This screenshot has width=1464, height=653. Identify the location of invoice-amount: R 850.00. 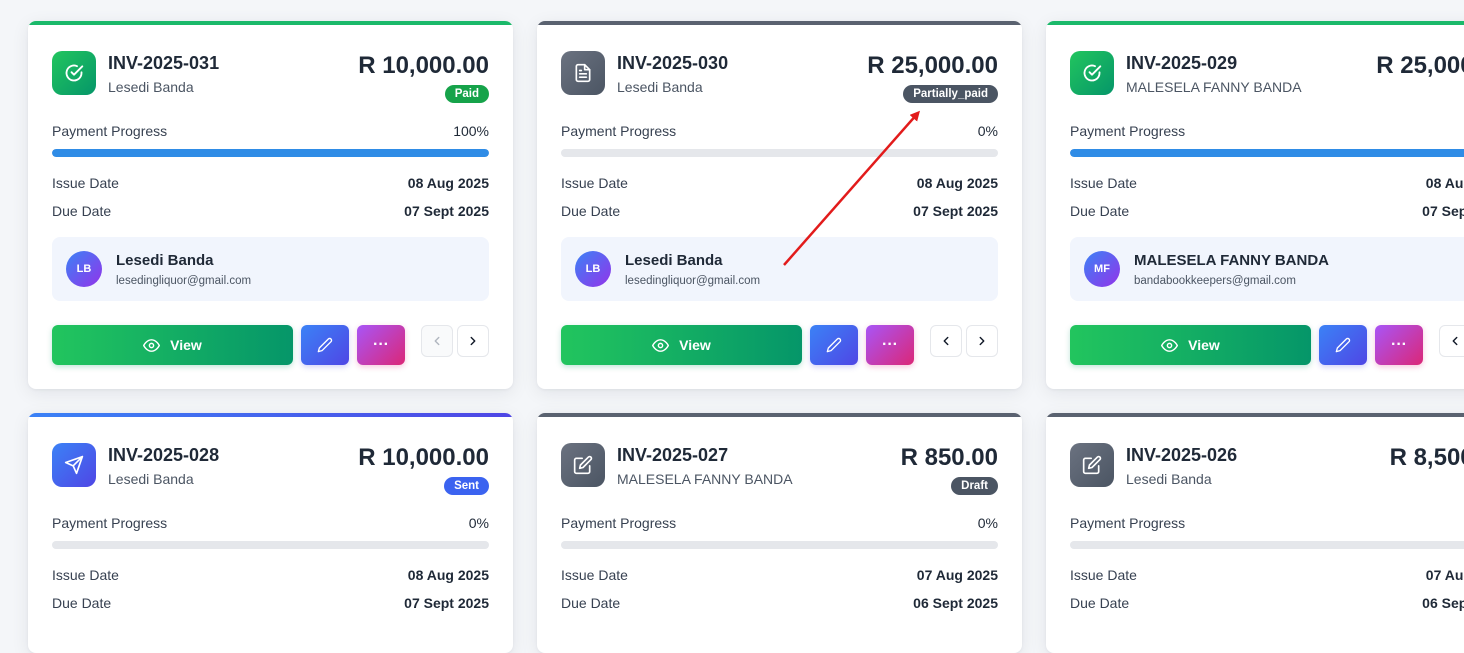
(949, 457).